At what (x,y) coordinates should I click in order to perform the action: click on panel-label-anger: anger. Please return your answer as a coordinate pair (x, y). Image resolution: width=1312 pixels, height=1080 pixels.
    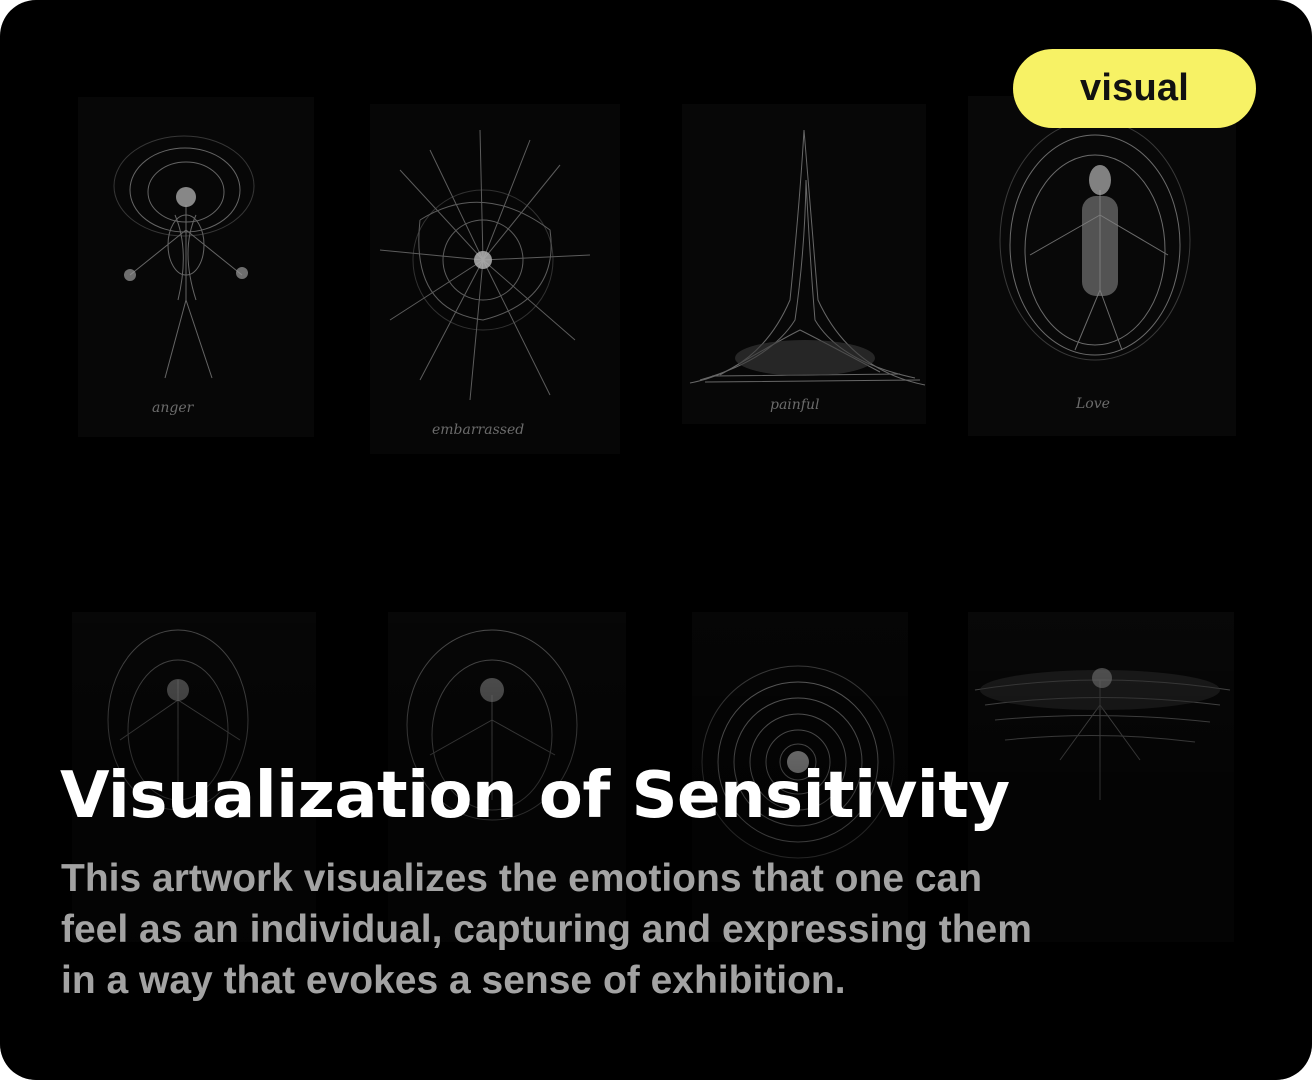
    Looking at the image, I should click on (173, 408).